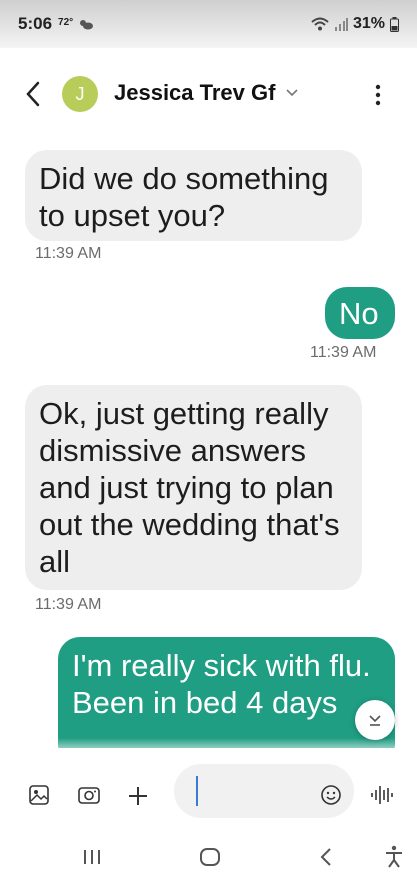 The width and height of the screenshot is (417, 882). I want to click on contact-name: Jessica Trev Gf, so click(195, 92).